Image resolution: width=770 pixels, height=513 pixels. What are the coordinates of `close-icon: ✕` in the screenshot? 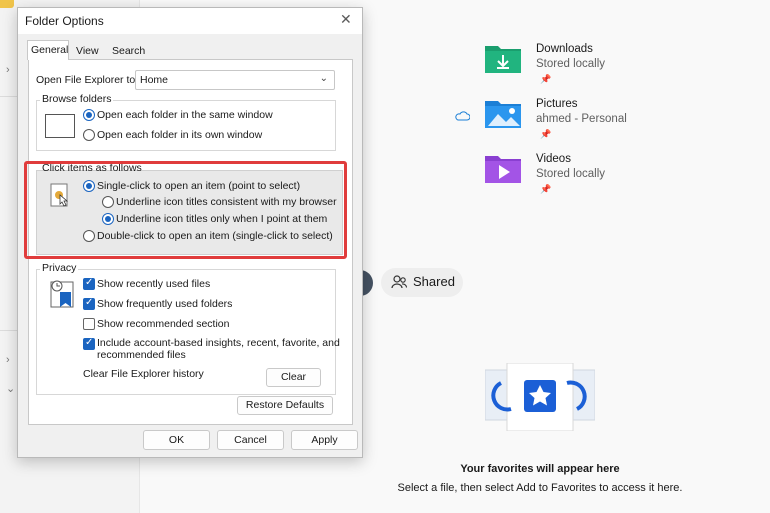 It's located at (346, 19).